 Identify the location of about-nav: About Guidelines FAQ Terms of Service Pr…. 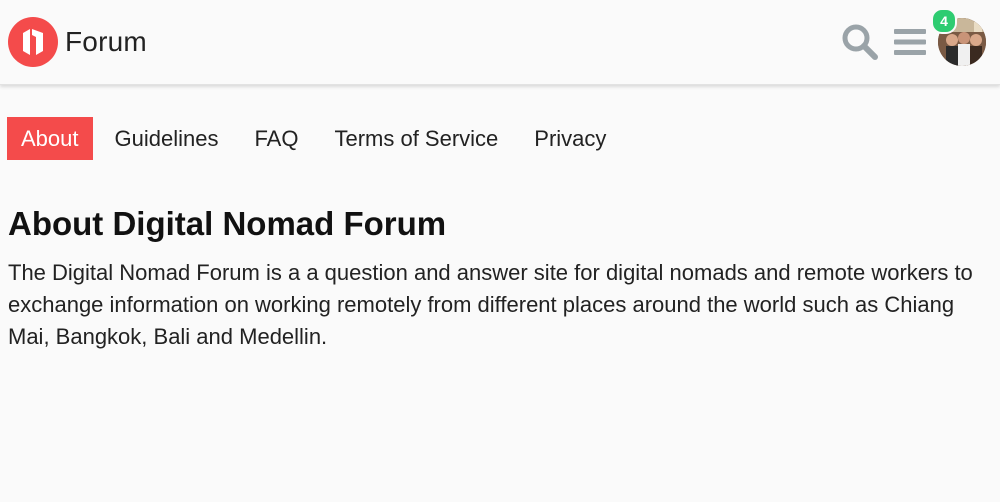
(317, 138).